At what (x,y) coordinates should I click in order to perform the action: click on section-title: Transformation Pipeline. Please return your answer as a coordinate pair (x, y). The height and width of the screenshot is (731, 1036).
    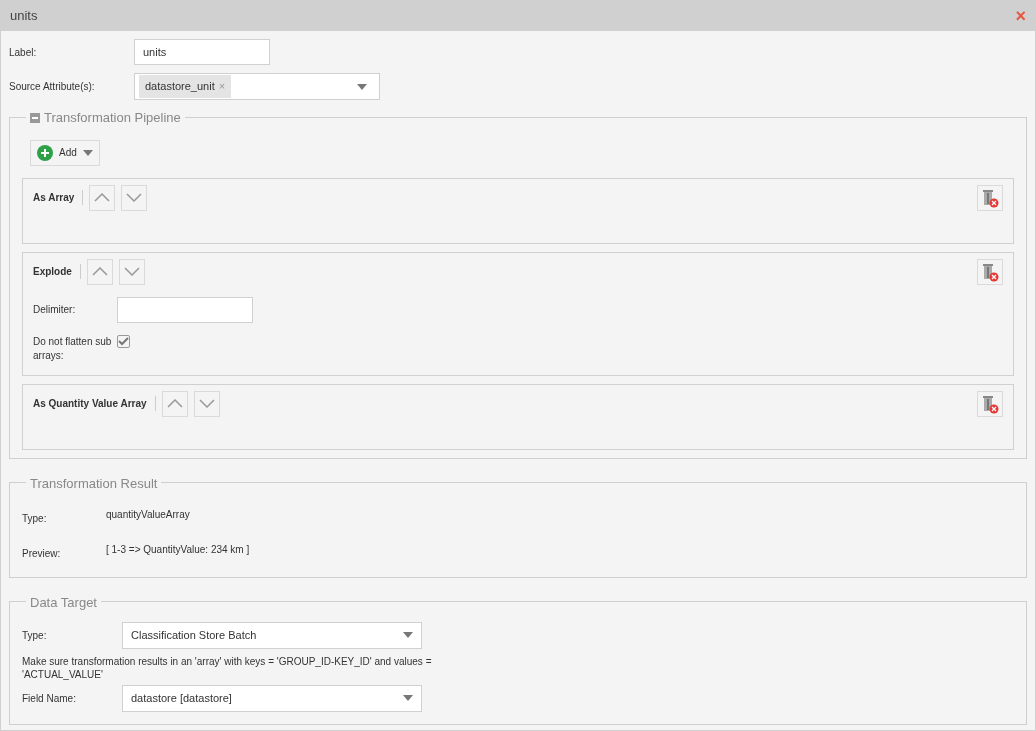
    Looking at the image, I should click on (112, 118).